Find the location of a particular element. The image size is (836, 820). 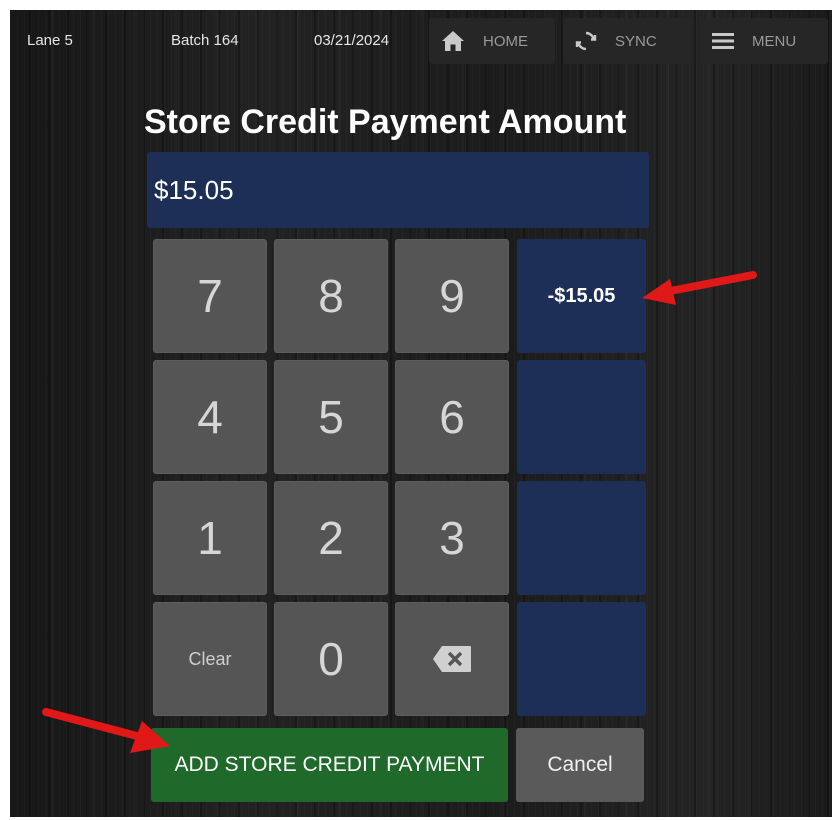

cancel-button: Cancel is located at coordinates (580, 765).